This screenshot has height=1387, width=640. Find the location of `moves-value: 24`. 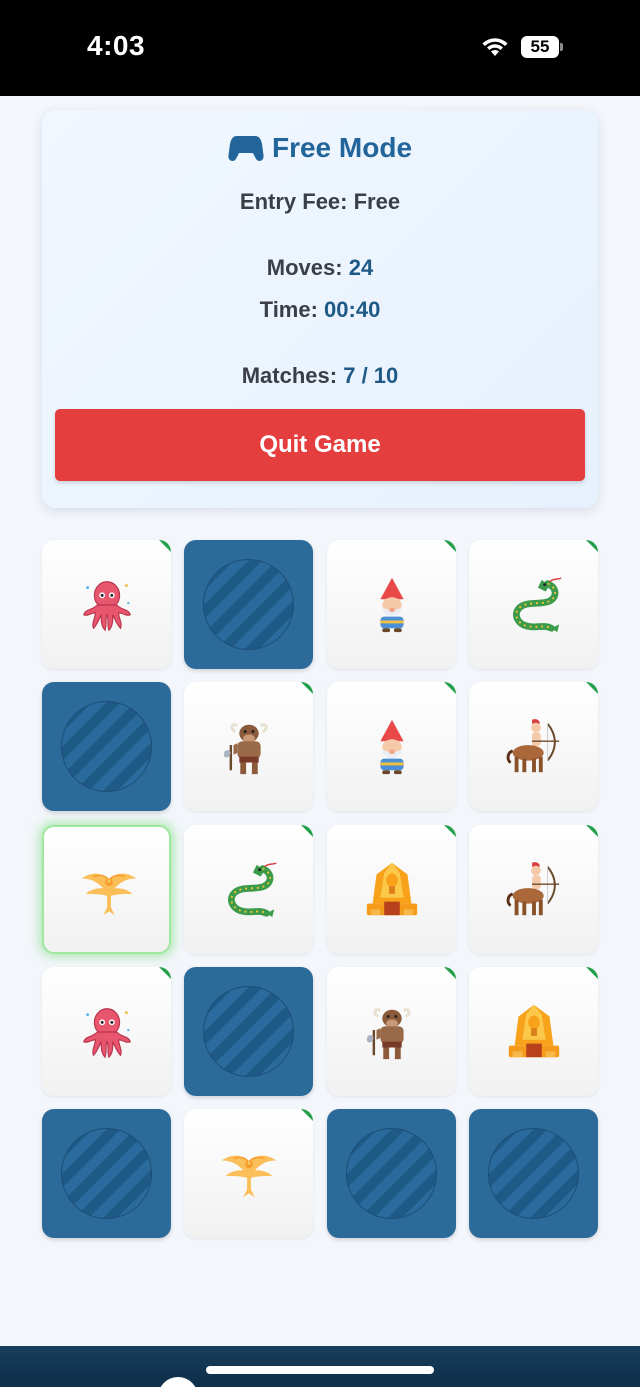

moves-value: 24 is located at coordinates (361, 267).